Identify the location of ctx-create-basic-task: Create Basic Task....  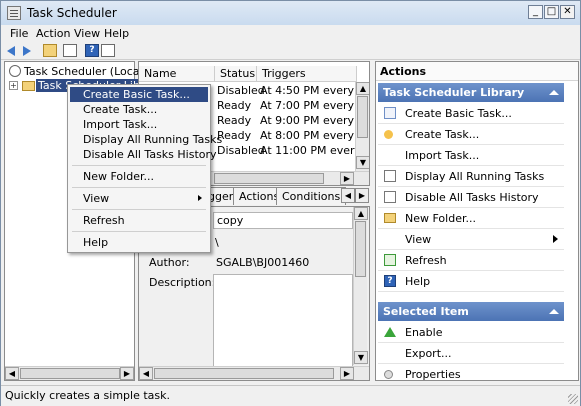
(139, 94).